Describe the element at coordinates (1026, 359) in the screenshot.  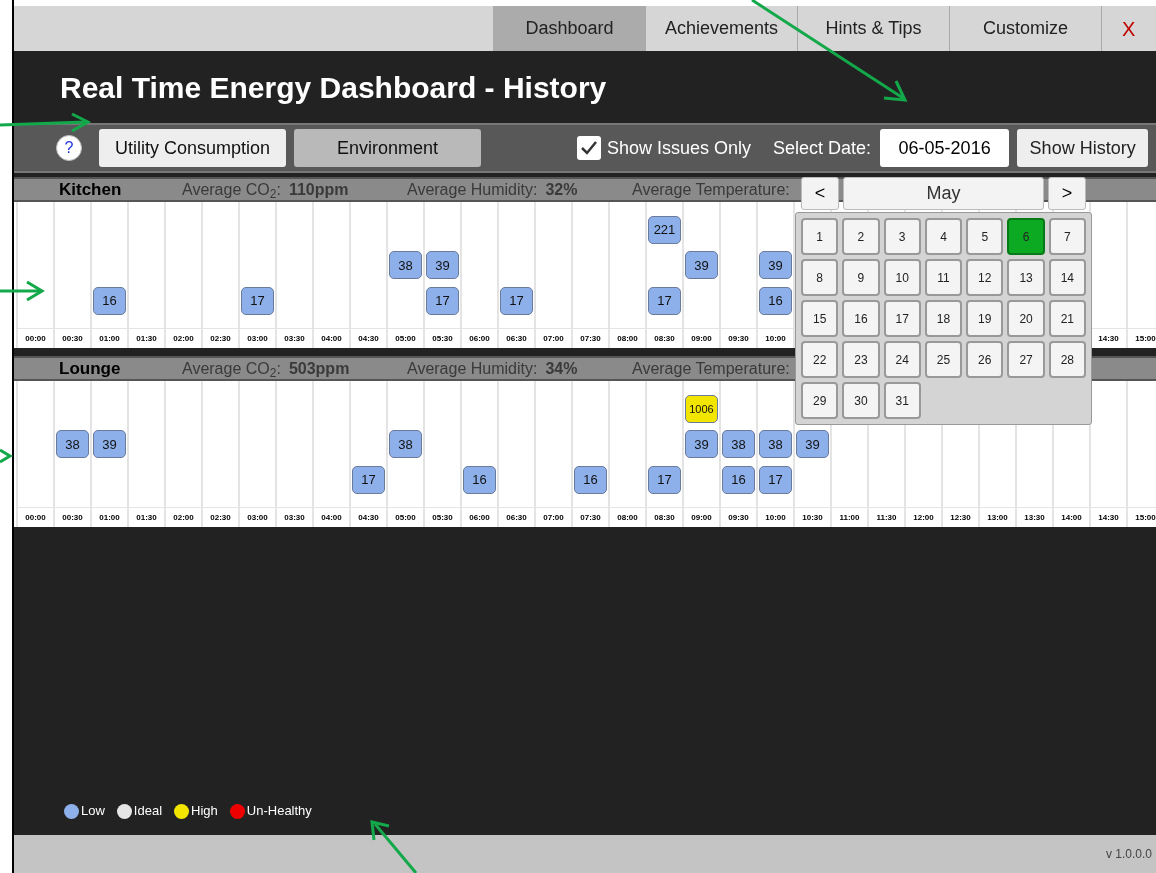
I see `calendar-day: 27` at that location.